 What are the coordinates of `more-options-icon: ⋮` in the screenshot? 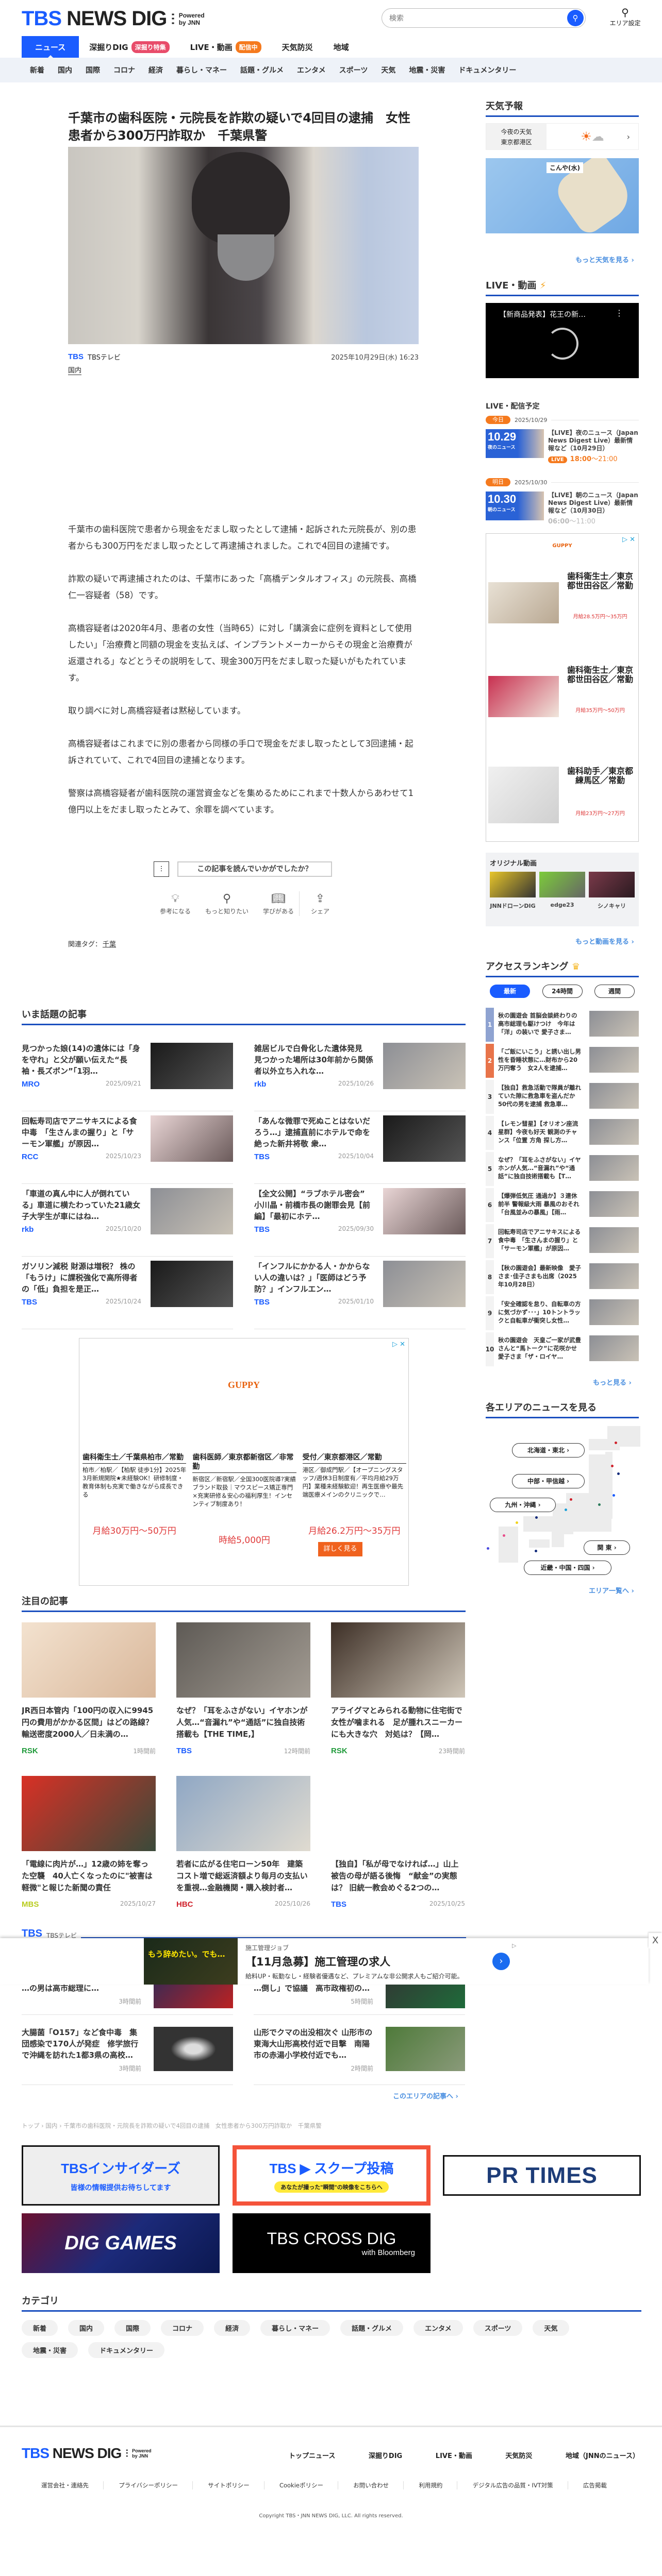 It's located at (619, 313).